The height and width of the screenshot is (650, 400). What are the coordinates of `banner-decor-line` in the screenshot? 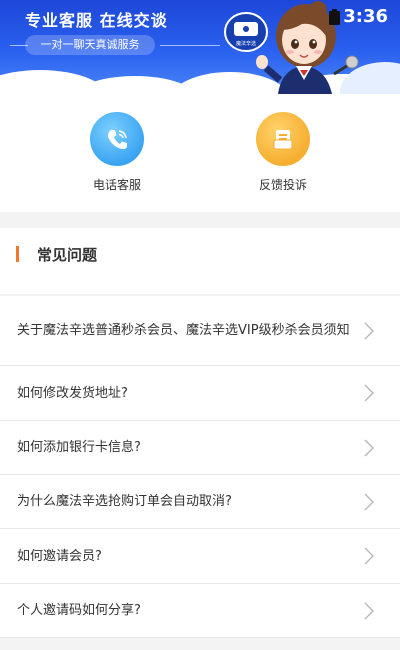 It's located at (190, 45).